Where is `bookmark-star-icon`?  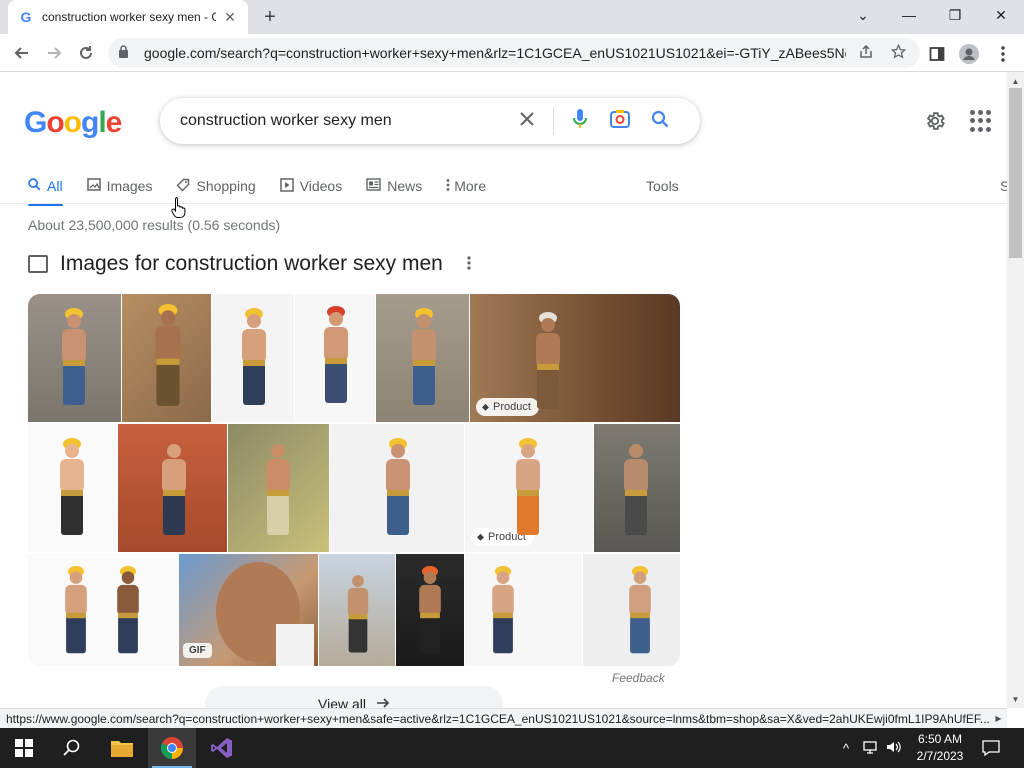
bookmark-star-icon is located at coordinates (898, 52).